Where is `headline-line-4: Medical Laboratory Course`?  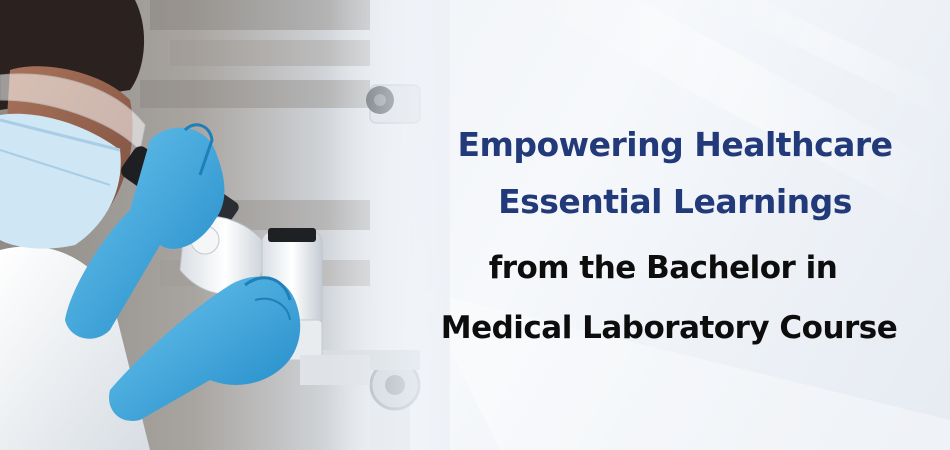 headline-line-4: Medical Laboratory Course is located at coordinates (669, 328).